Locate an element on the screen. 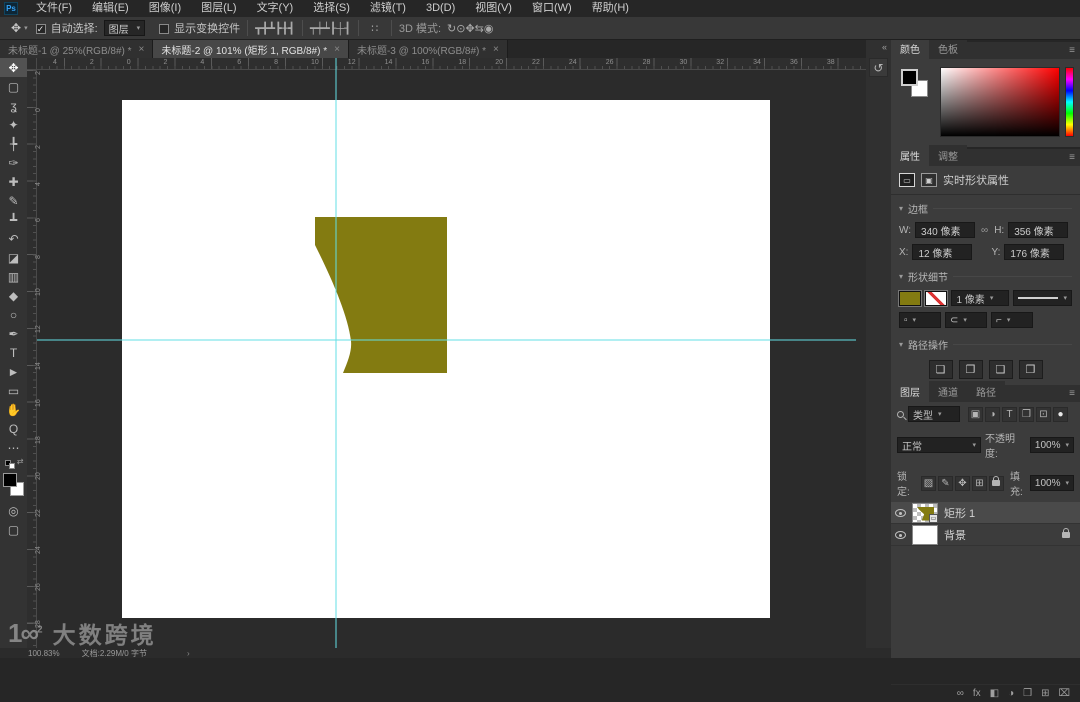  menu-edit: 编辑(E) is located at coordinates (110, 8).